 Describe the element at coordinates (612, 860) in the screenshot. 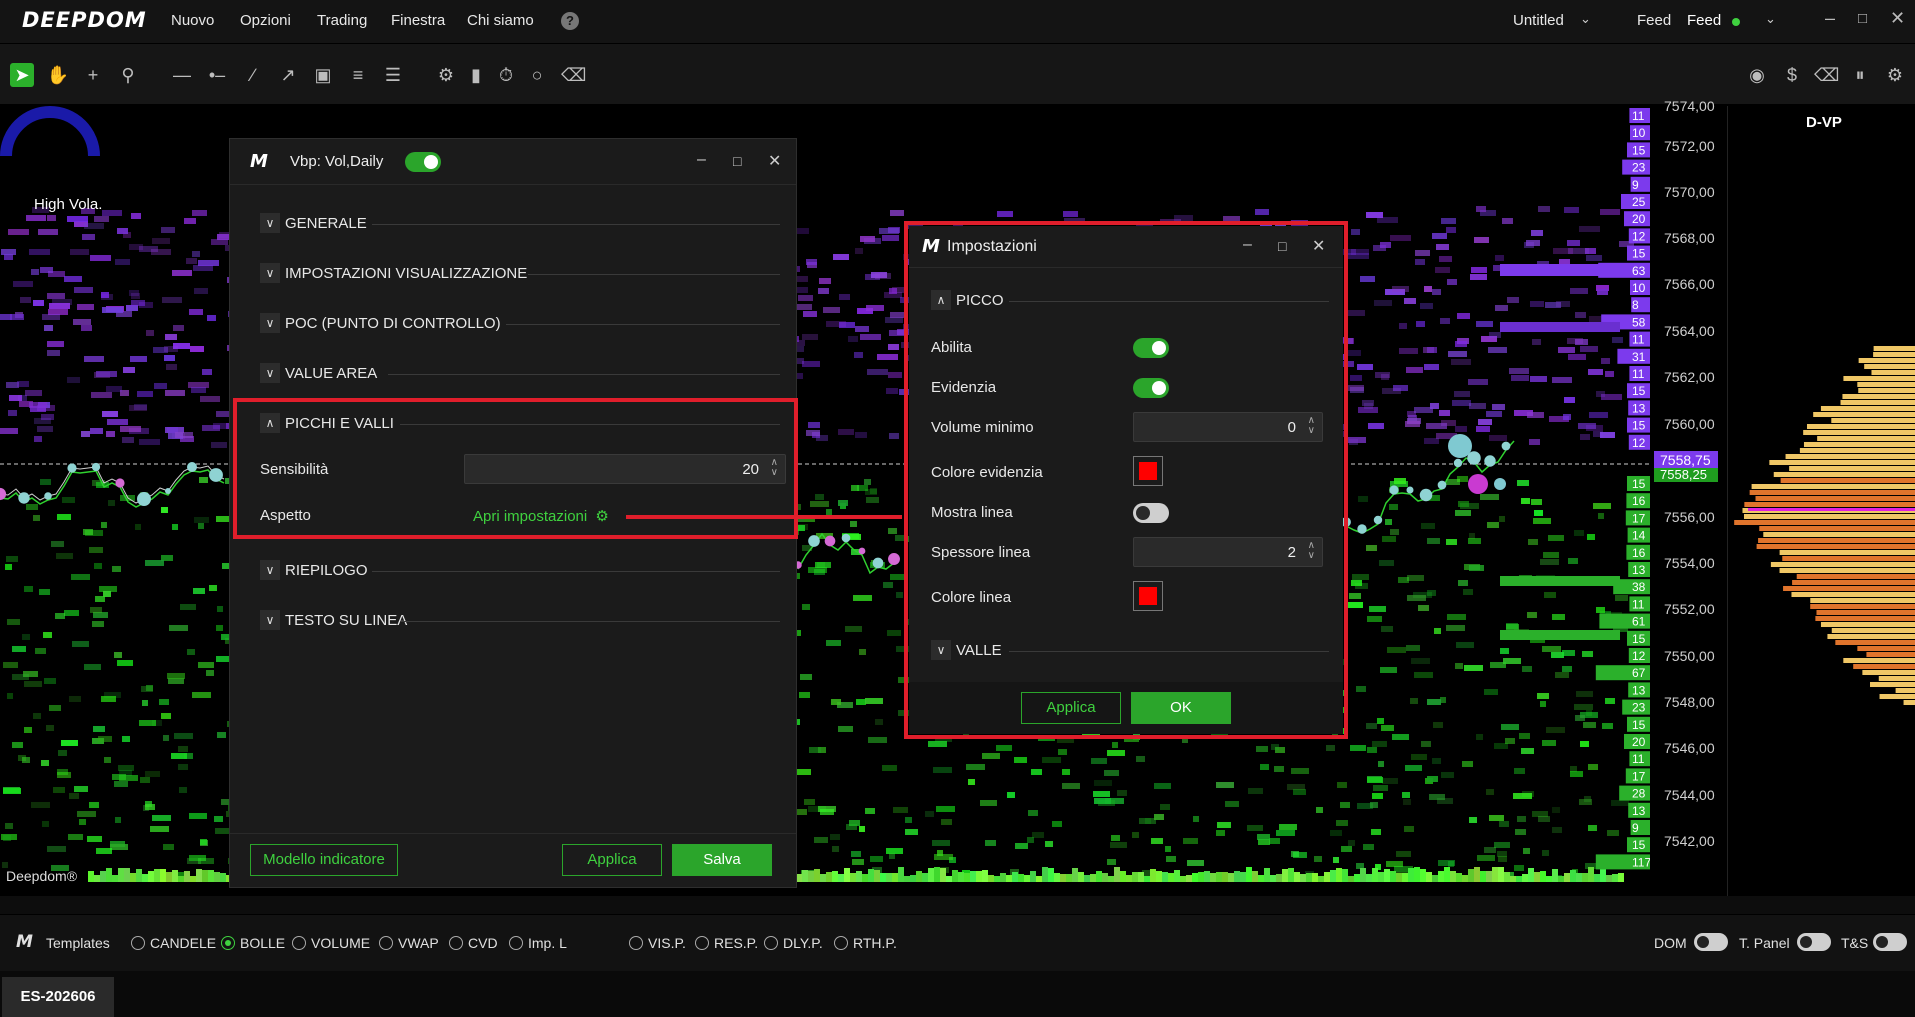

I see `apply-button: Applica` at that location.